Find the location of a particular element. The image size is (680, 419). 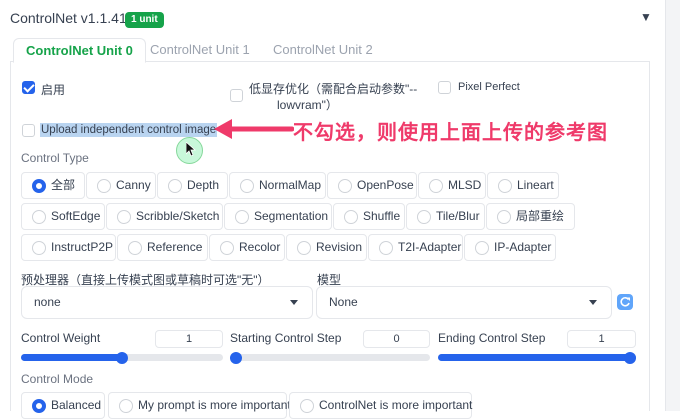

radio-label: OpenPose is located at coordinates (385, 185).